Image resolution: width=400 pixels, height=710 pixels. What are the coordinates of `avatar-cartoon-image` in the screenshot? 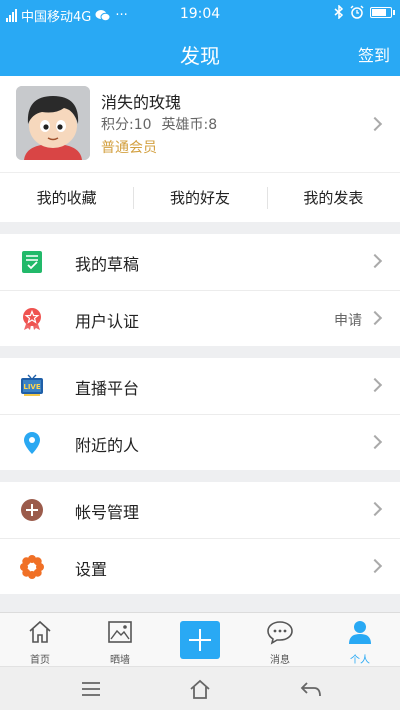 It's located at (53, 123).